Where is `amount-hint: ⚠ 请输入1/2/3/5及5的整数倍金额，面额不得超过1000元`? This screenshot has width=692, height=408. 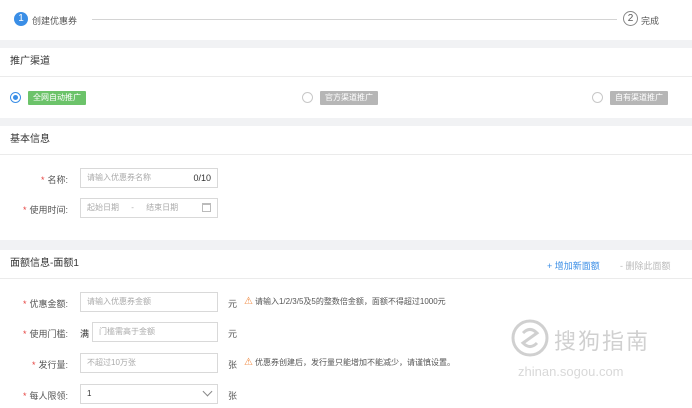 amount-hint: ⚠ 请输入1/2/3/5及5的整数倍金额，面额不得超过1000元 is located at coordinates (345, 301).